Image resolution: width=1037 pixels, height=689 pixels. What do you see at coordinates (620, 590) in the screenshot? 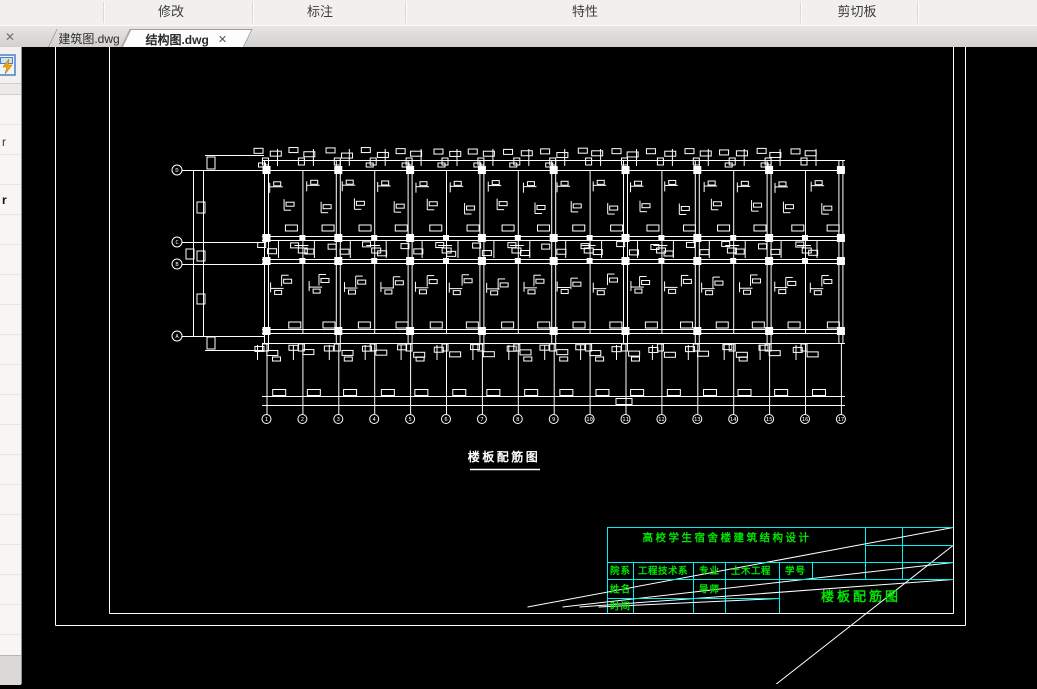
I see `svg-text: 姓名` at bounding box center [620, 590].